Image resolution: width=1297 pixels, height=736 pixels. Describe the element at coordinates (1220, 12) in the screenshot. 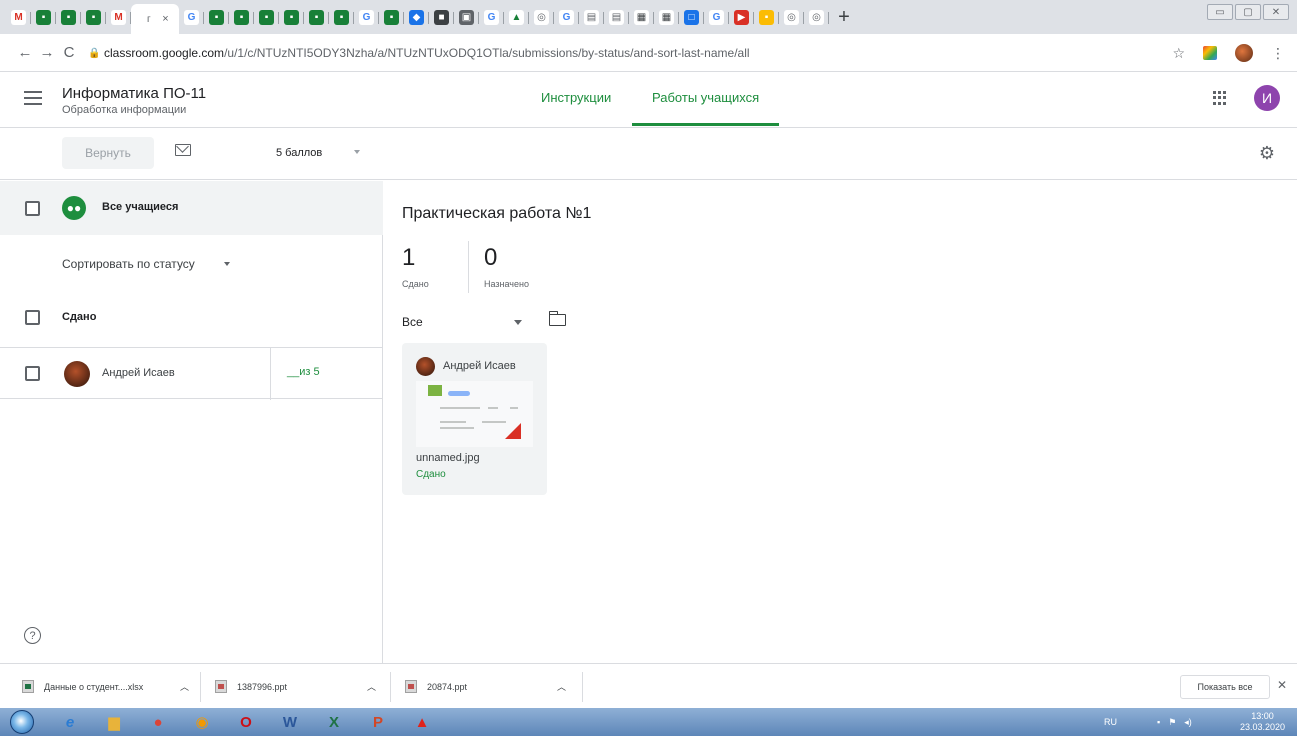

I see `minimize-button: ▭` at that location.